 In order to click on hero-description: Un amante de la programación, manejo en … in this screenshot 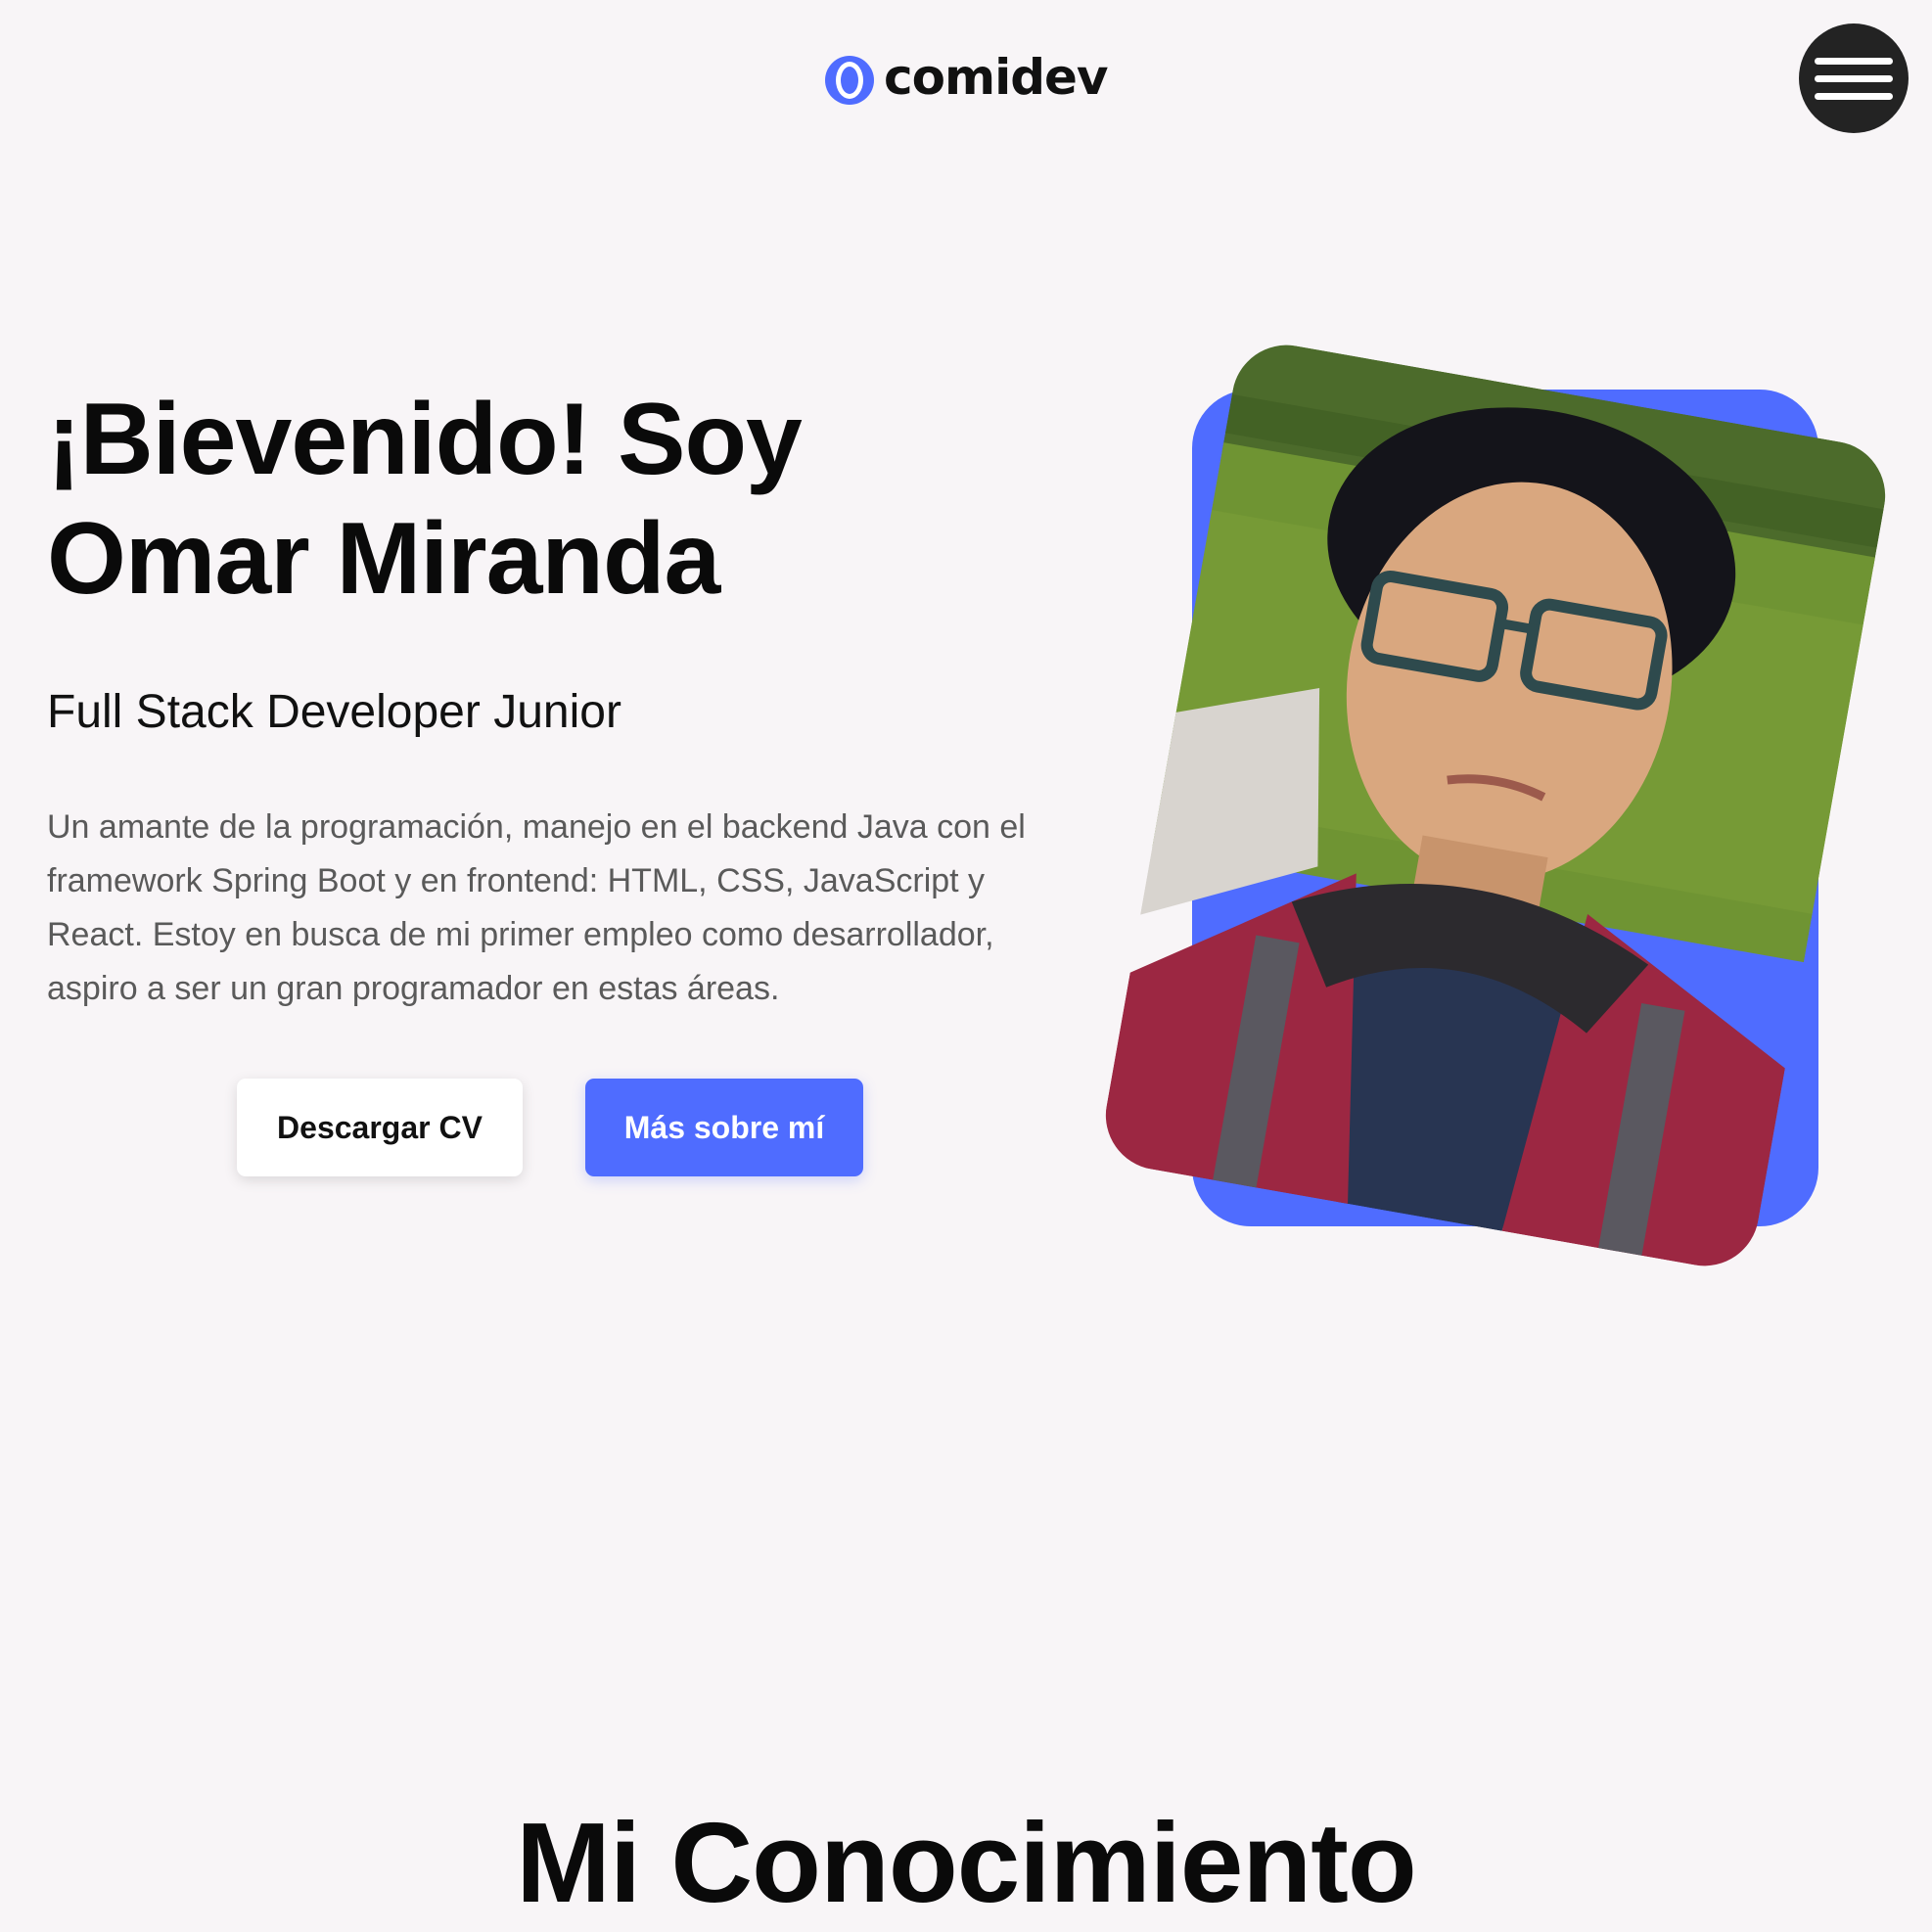, I will do `click(536, 908)`.